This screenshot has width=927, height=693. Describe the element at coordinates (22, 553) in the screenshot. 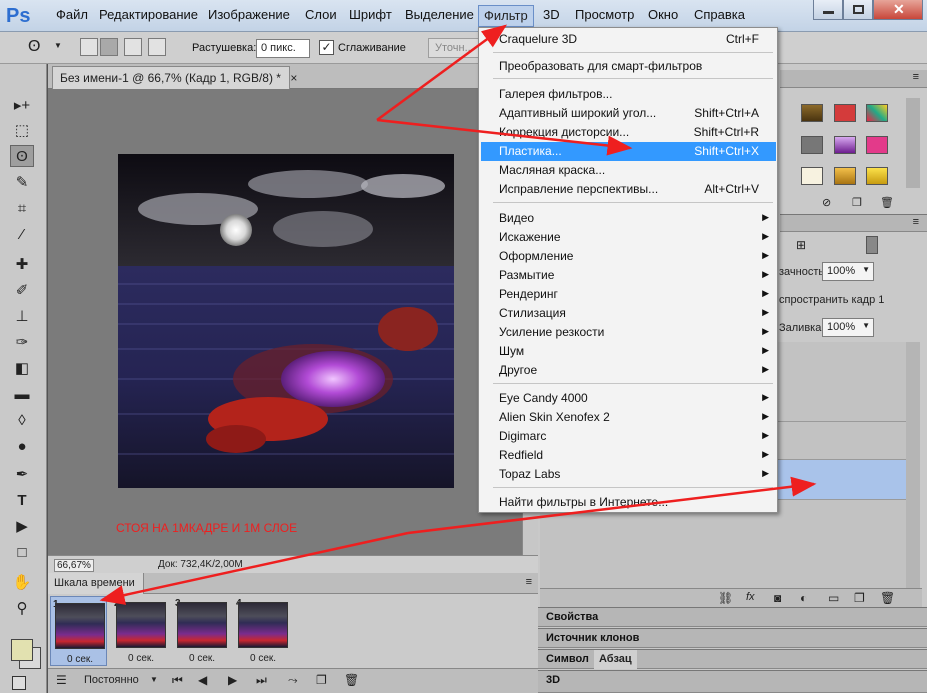

I see `rectangle-tool-icon: □` at that location.